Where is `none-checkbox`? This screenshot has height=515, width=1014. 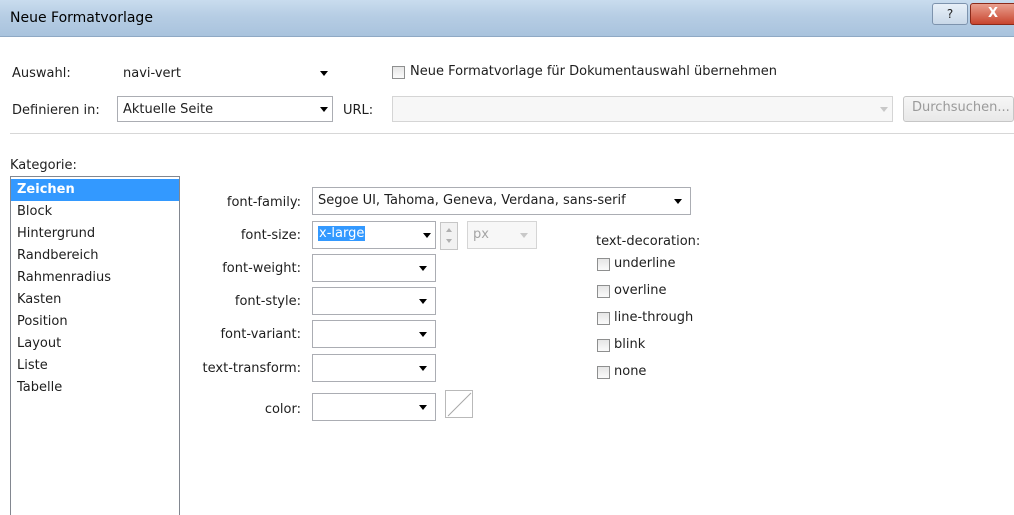
none-checkbox is located at coordinates (603, 372).